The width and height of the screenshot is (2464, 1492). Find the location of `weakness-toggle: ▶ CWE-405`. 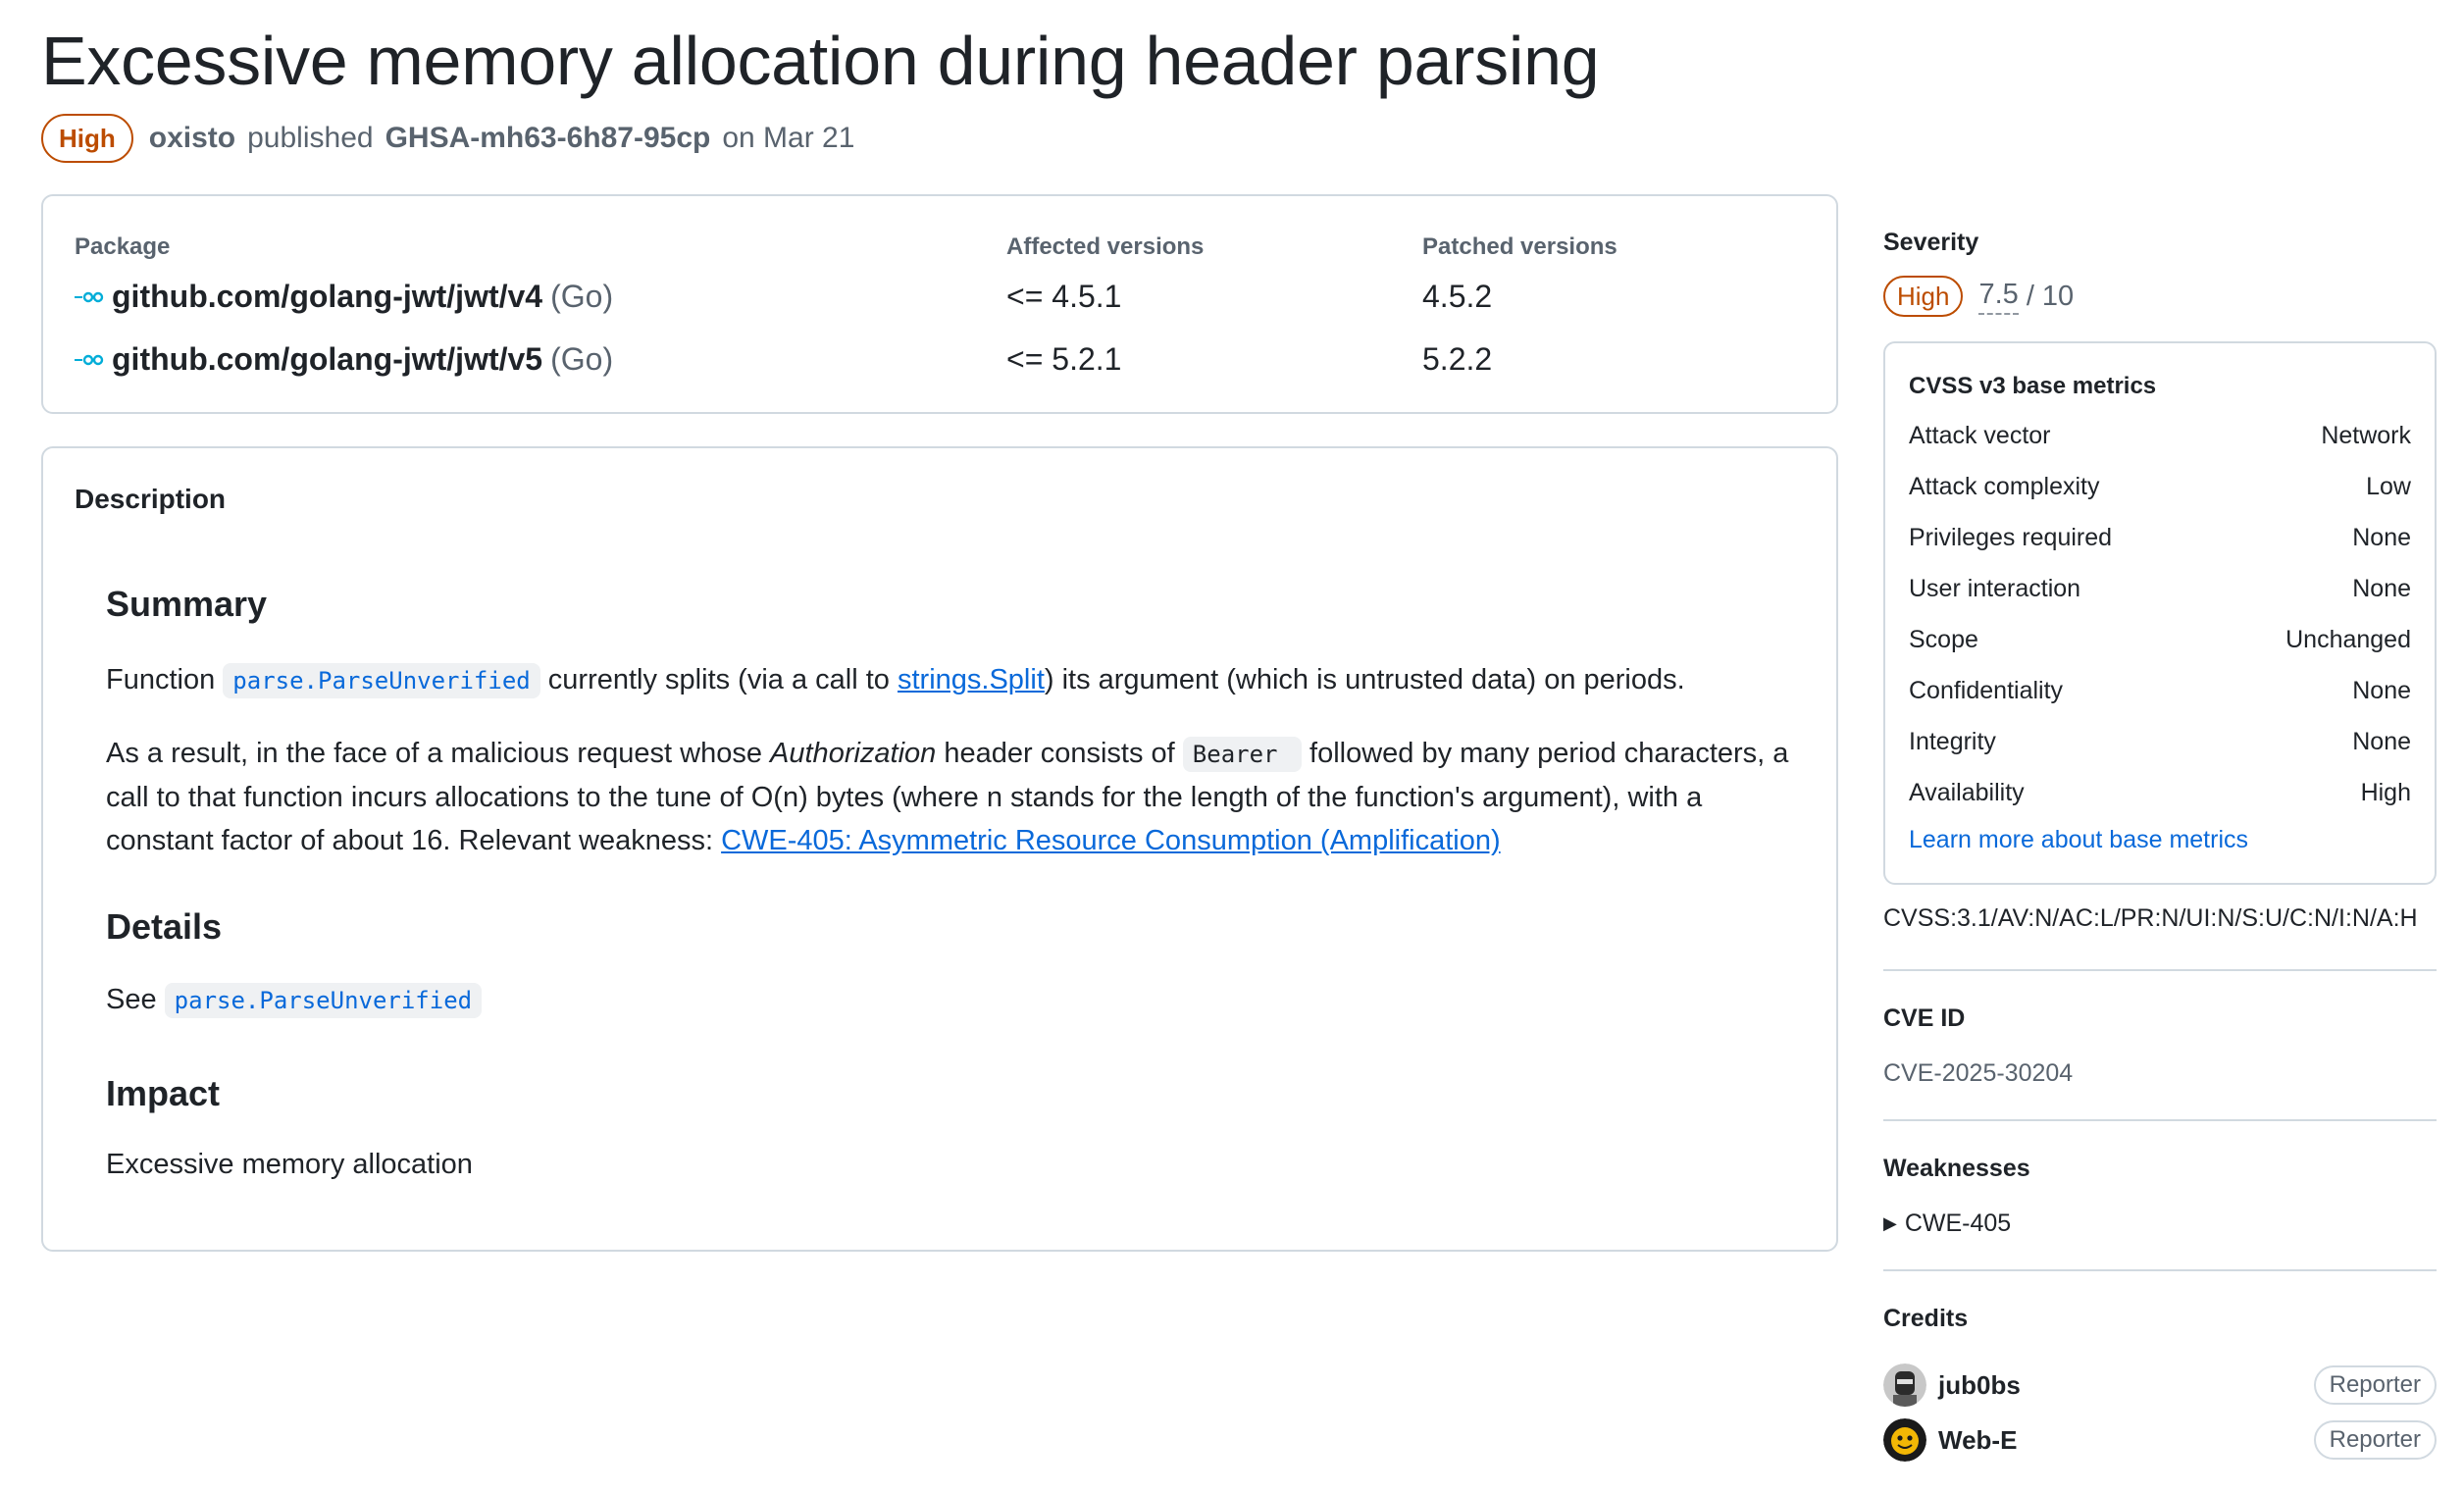

weakness-toggle: ▶ CWE-405 is located at coordinates (1947, 1223).